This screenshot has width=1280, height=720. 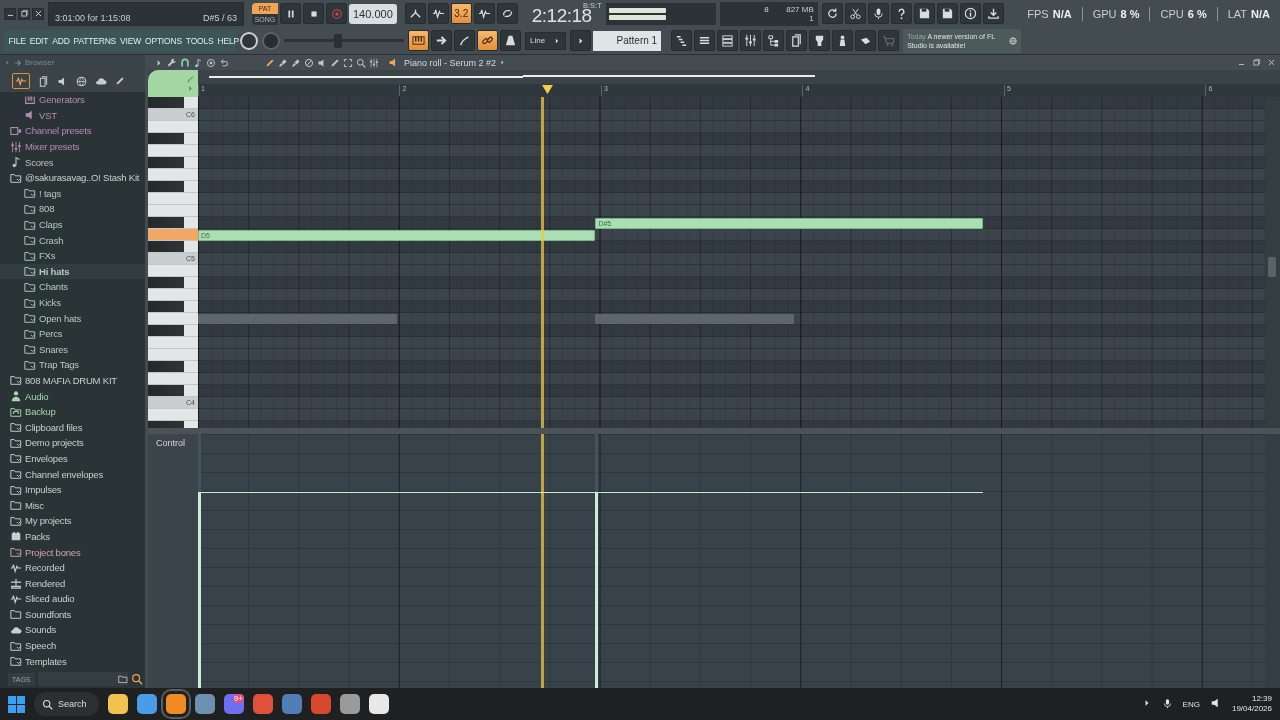 I want to click on stop-button, so click(x=313, y=13).